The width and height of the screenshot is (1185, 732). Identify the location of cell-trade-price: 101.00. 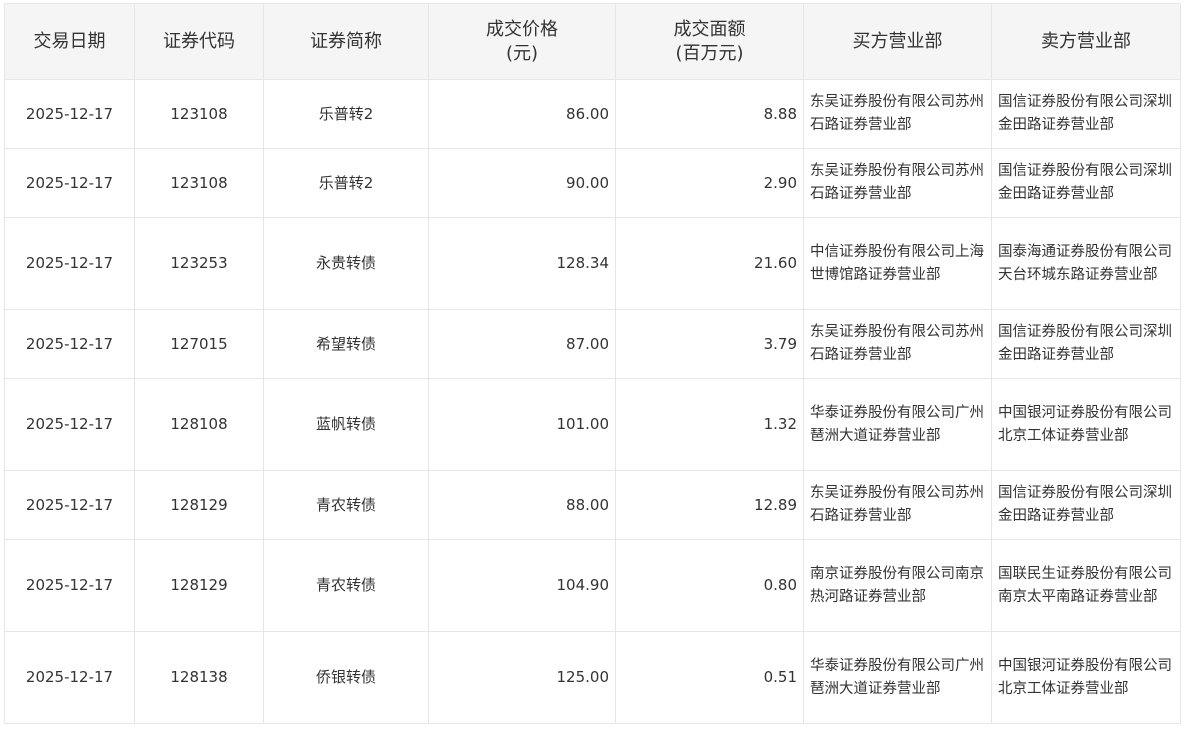
(522, 424).